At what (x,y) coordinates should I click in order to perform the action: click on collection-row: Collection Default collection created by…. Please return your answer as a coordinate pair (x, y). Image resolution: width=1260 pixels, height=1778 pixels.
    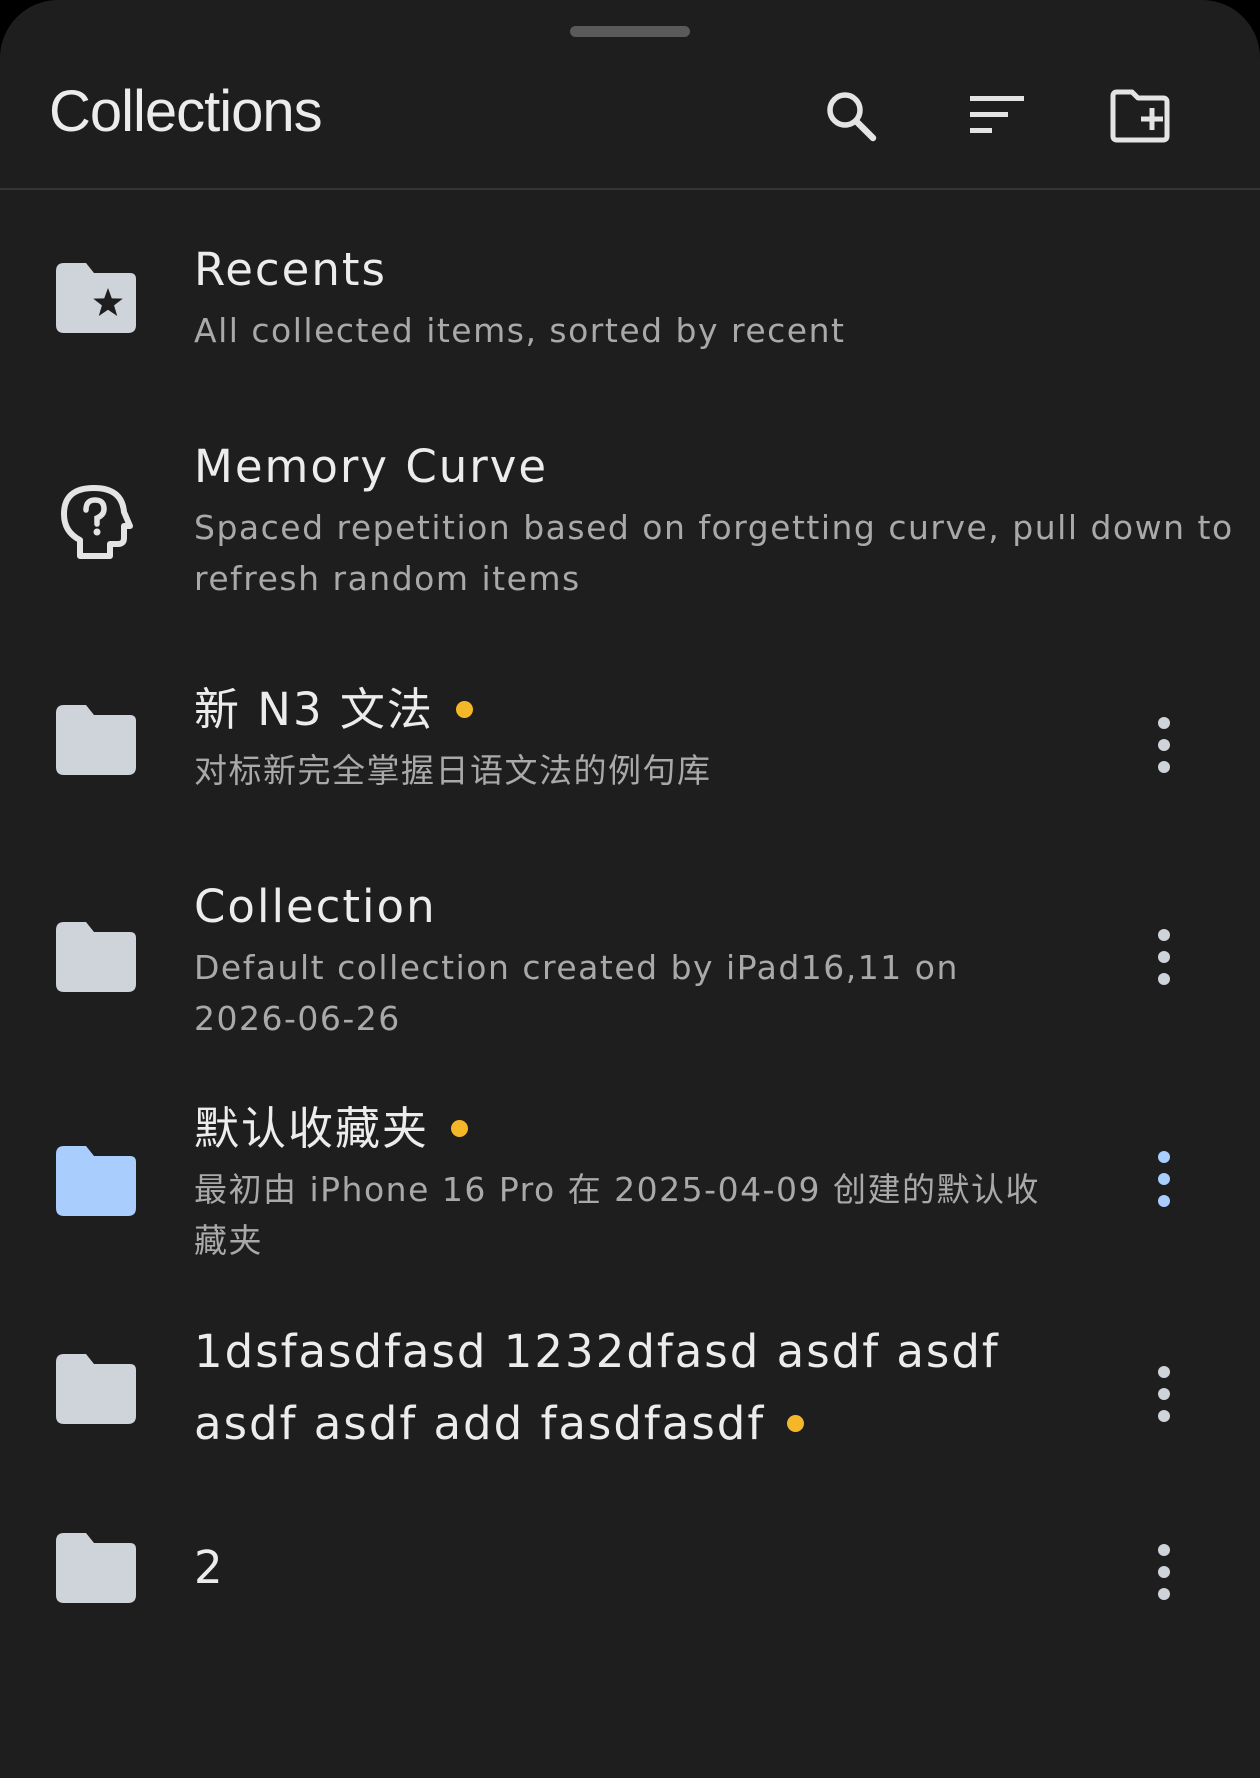
    Looking at the image, I should click on (630, 959).